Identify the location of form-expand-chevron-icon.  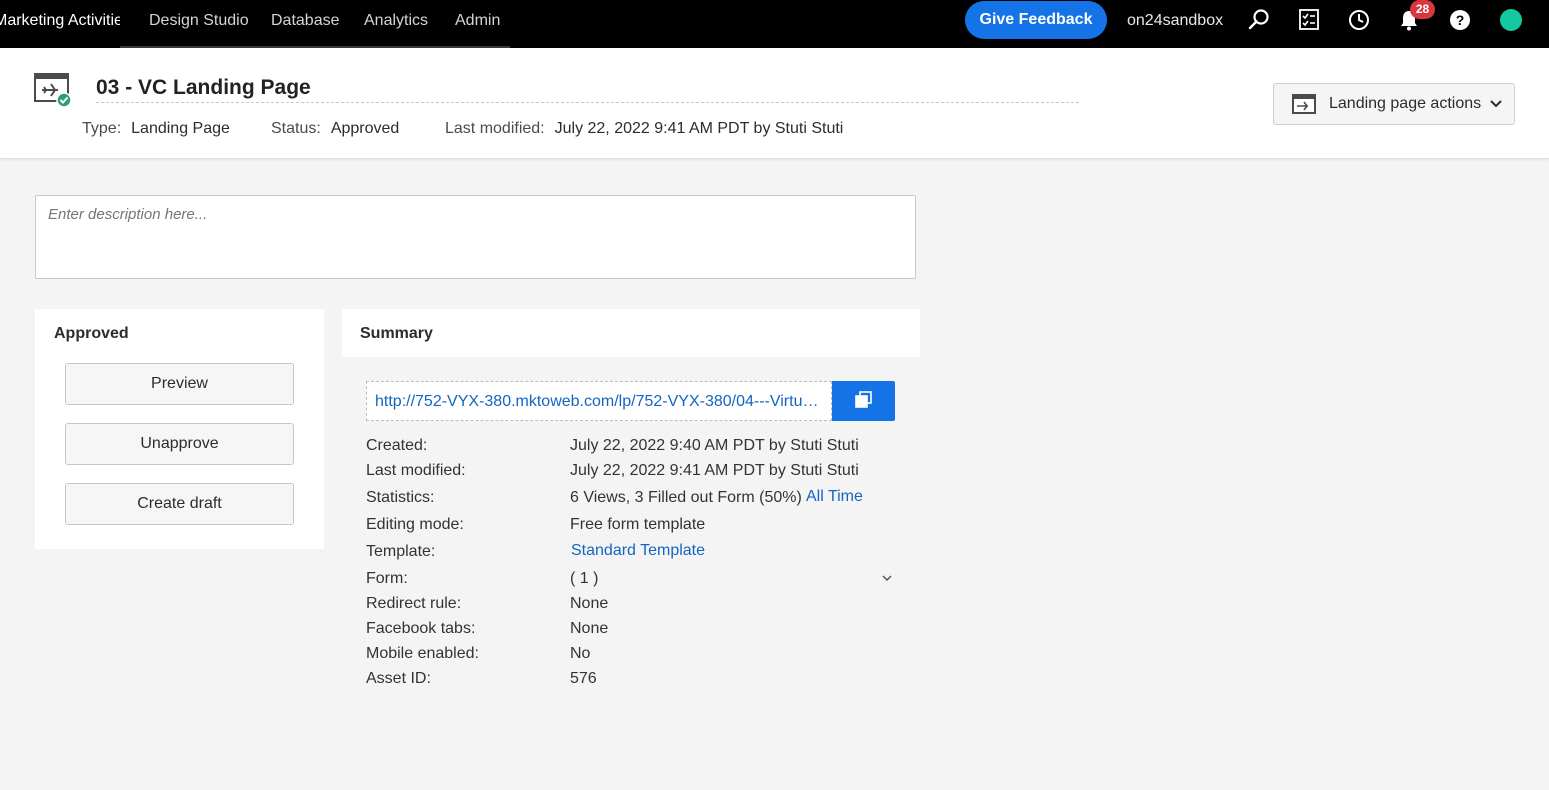
(887, 578).